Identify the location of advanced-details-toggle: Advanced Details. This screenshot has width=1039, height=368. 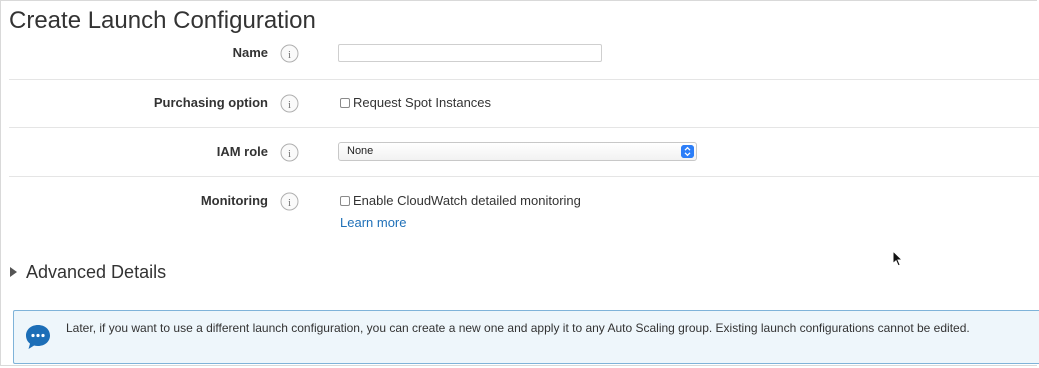
(88, 272).